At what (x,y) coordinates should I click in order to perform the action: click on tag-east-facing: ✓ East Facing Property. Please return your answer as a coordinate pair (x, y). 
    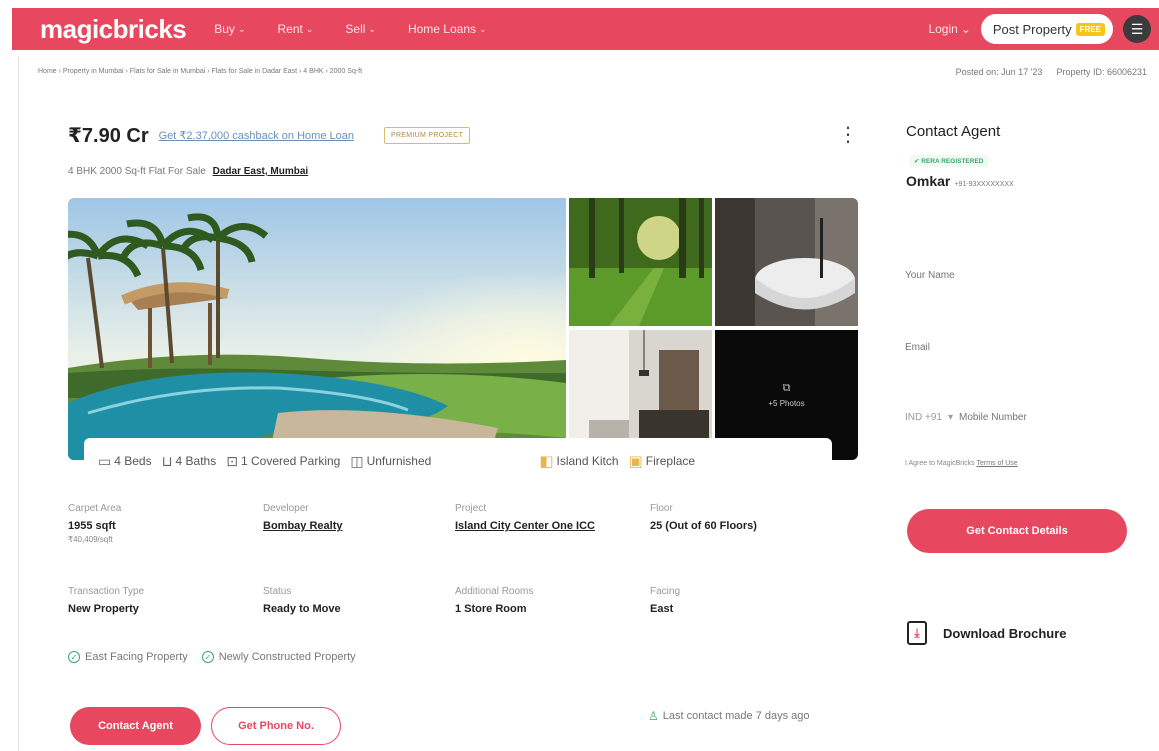
    Looking at the image, I should click on (128, 657).